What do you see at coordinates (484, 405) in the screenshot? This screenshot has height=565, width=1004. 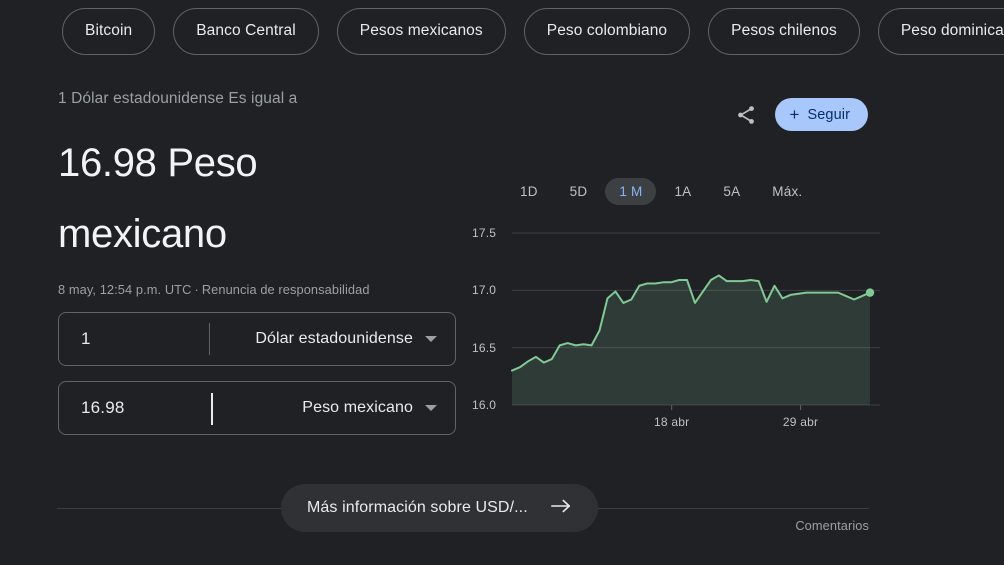 I see `y-tick-label: 16.0` at bounding box center [484, 405].